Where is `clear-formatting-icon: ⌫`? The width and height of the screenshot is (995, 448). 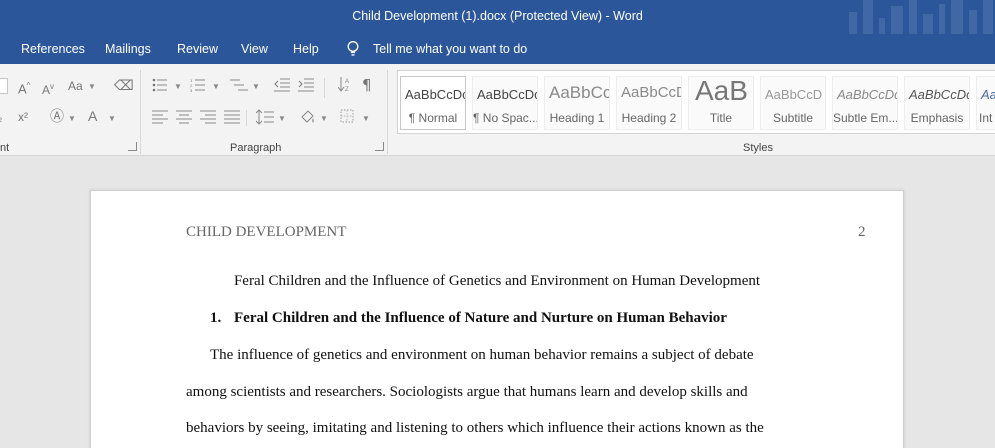 clear-formatting-icon: ⌫ is located at coordinates (124, 85).